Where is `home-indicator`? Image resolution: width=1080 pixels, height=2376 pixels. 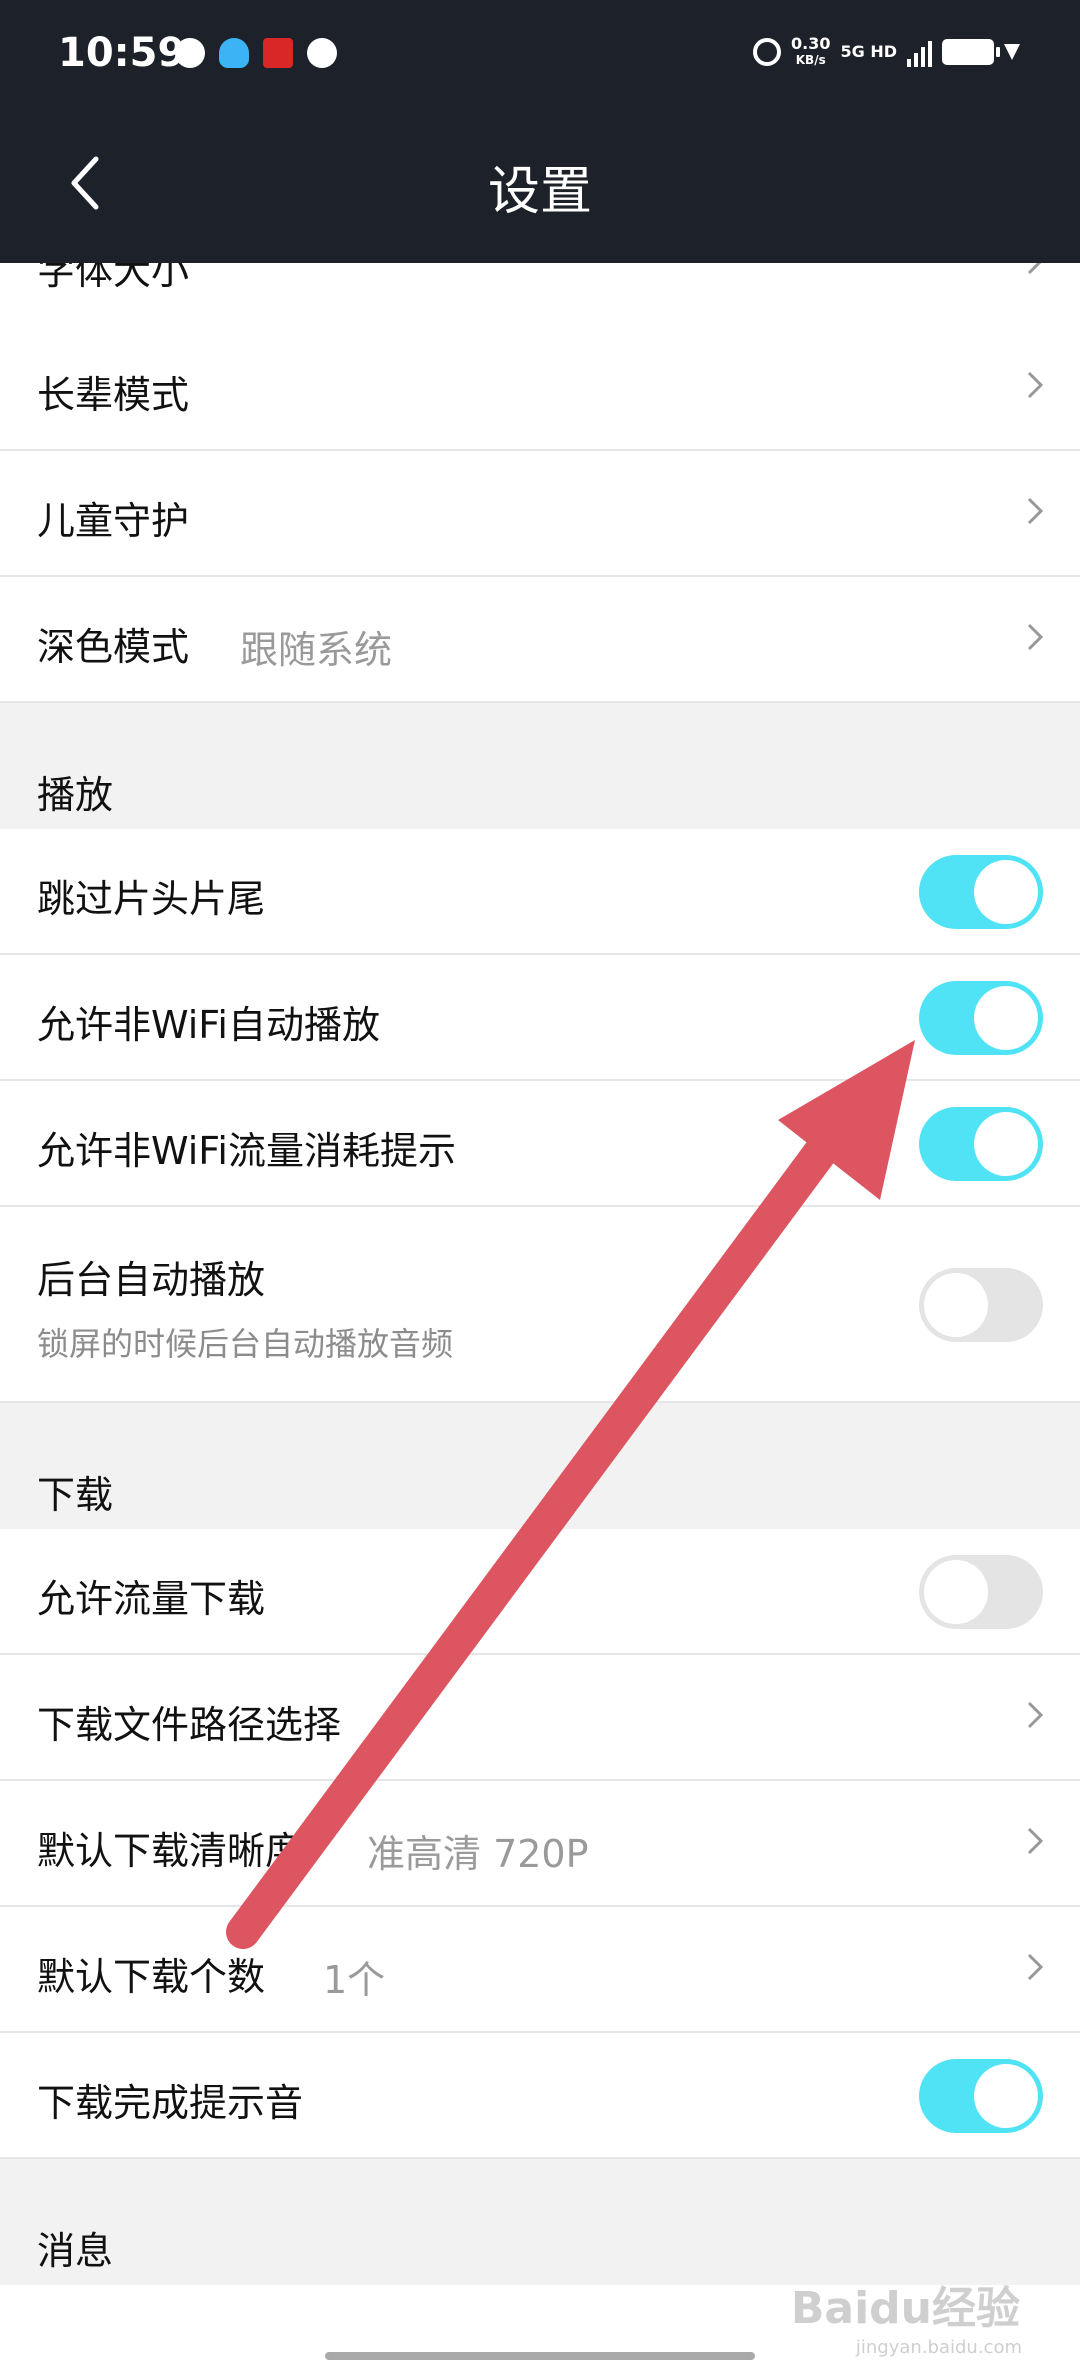
home-indicator is located at coordinates (540, 2356).